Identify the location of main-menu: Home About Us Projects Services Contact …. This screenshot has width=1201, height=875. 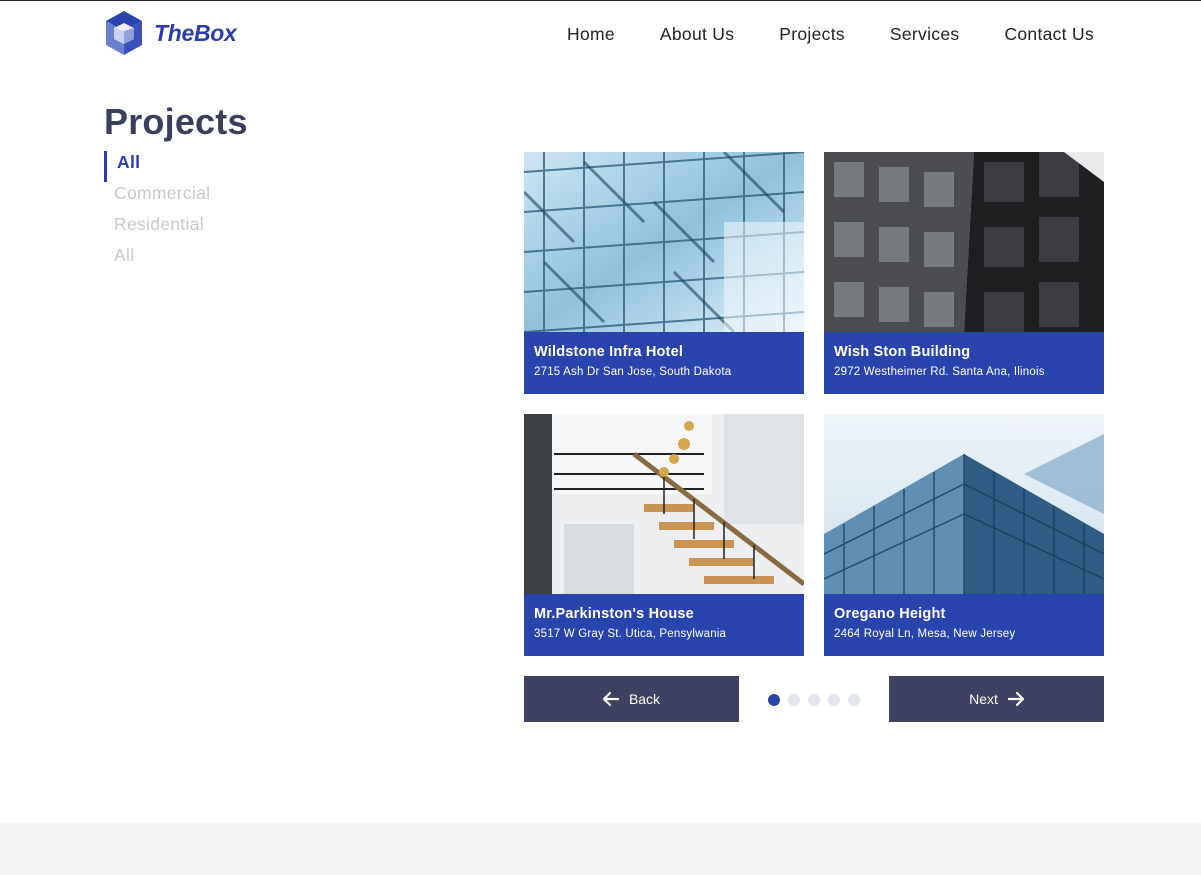
(830, 34).